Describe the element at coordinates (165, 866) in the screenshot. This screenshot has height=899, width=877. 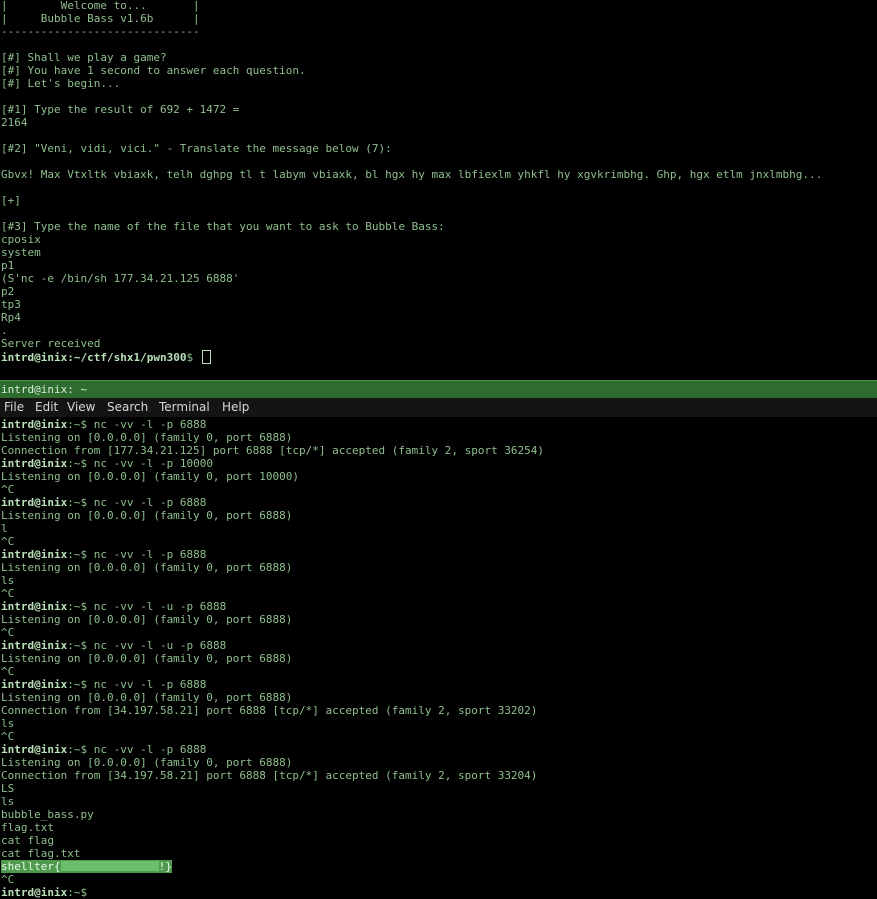
I see `flag-suffix: !}` at that location.